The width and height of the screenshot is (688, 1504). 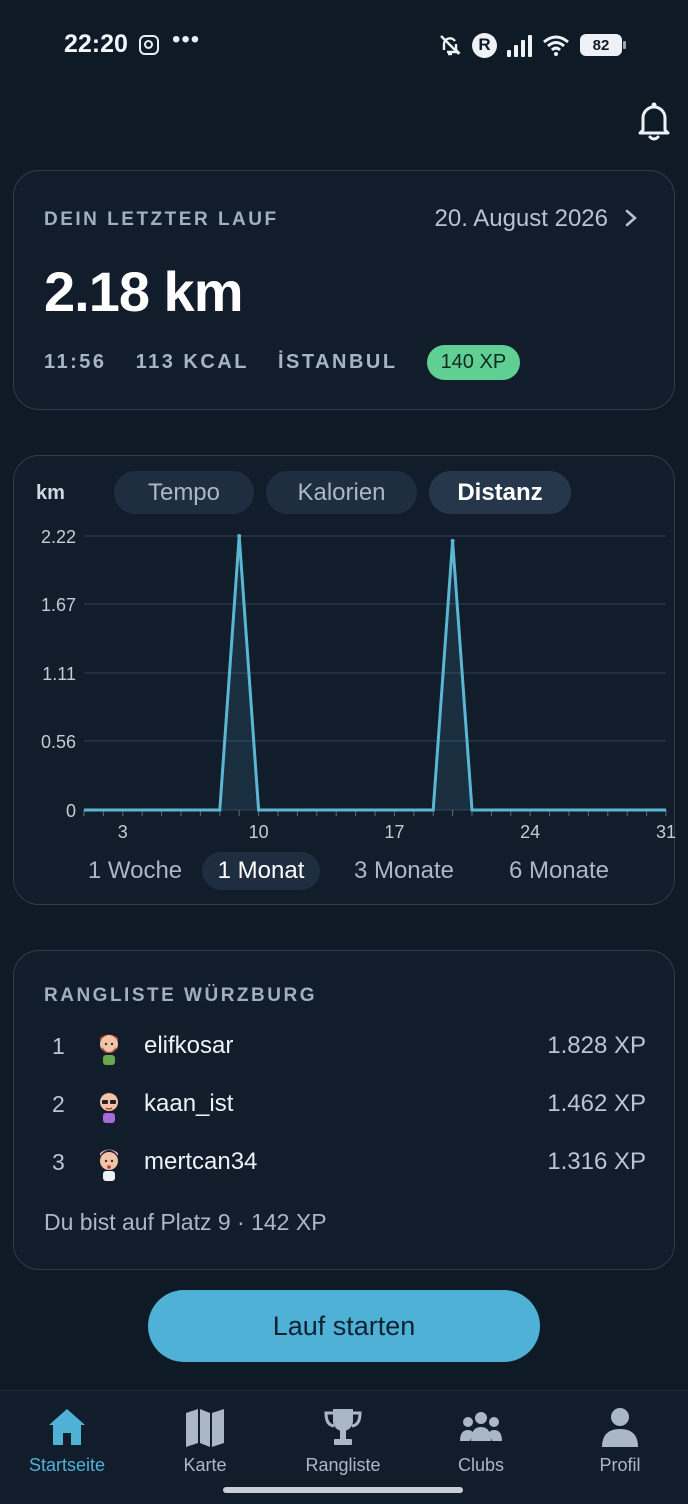 What do you see at coordinates (344, 1326) in the screenshot?
I see `start-run-button: Lauf starten` at bounding box center [344, 1326].